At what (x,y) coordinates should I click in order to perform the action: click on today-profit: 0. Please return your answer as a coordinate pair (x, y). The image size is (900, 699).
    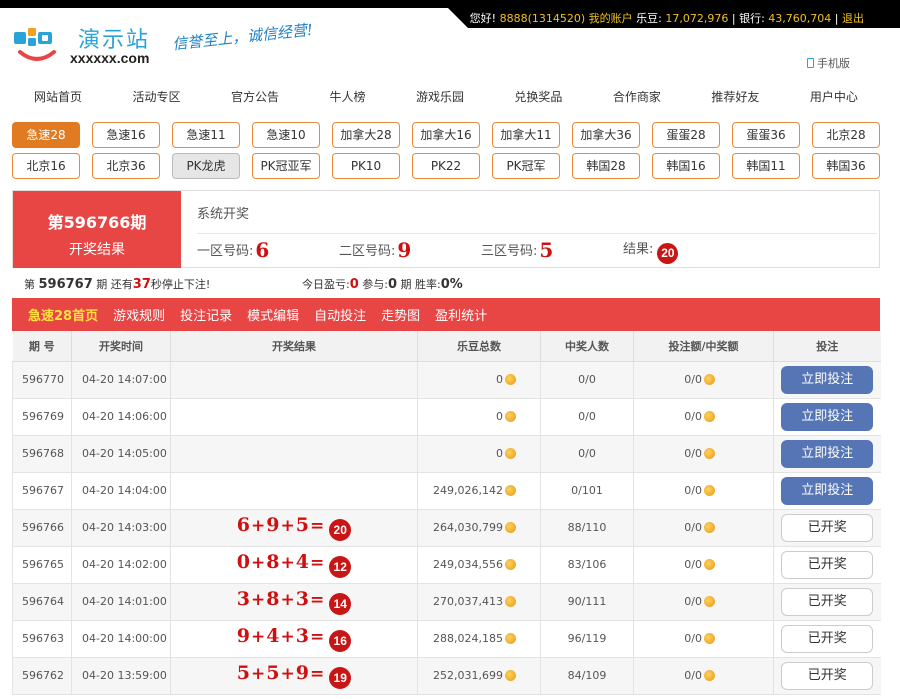
    Looking at the image, I should click on (354, 284).